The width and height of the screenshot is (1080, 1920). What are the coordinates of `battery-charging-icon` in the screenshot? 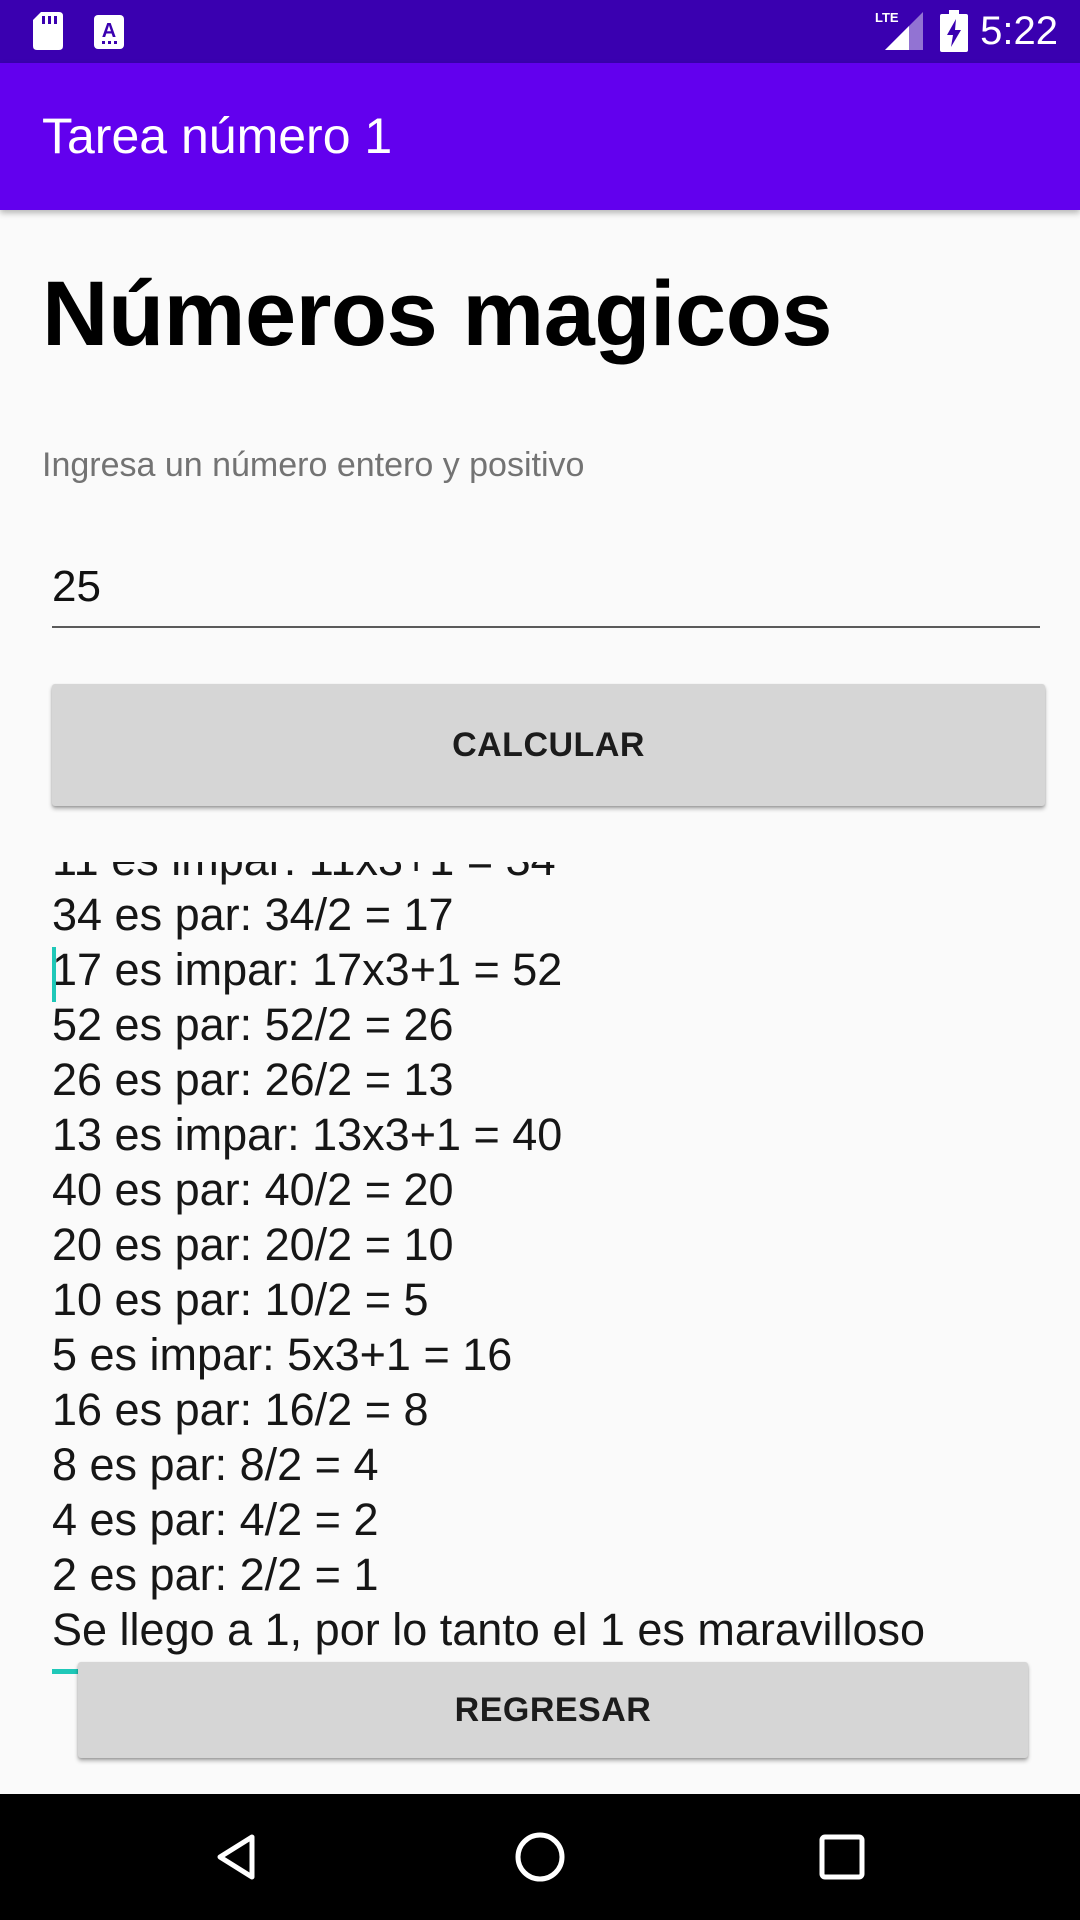 It's located at (954, 31).